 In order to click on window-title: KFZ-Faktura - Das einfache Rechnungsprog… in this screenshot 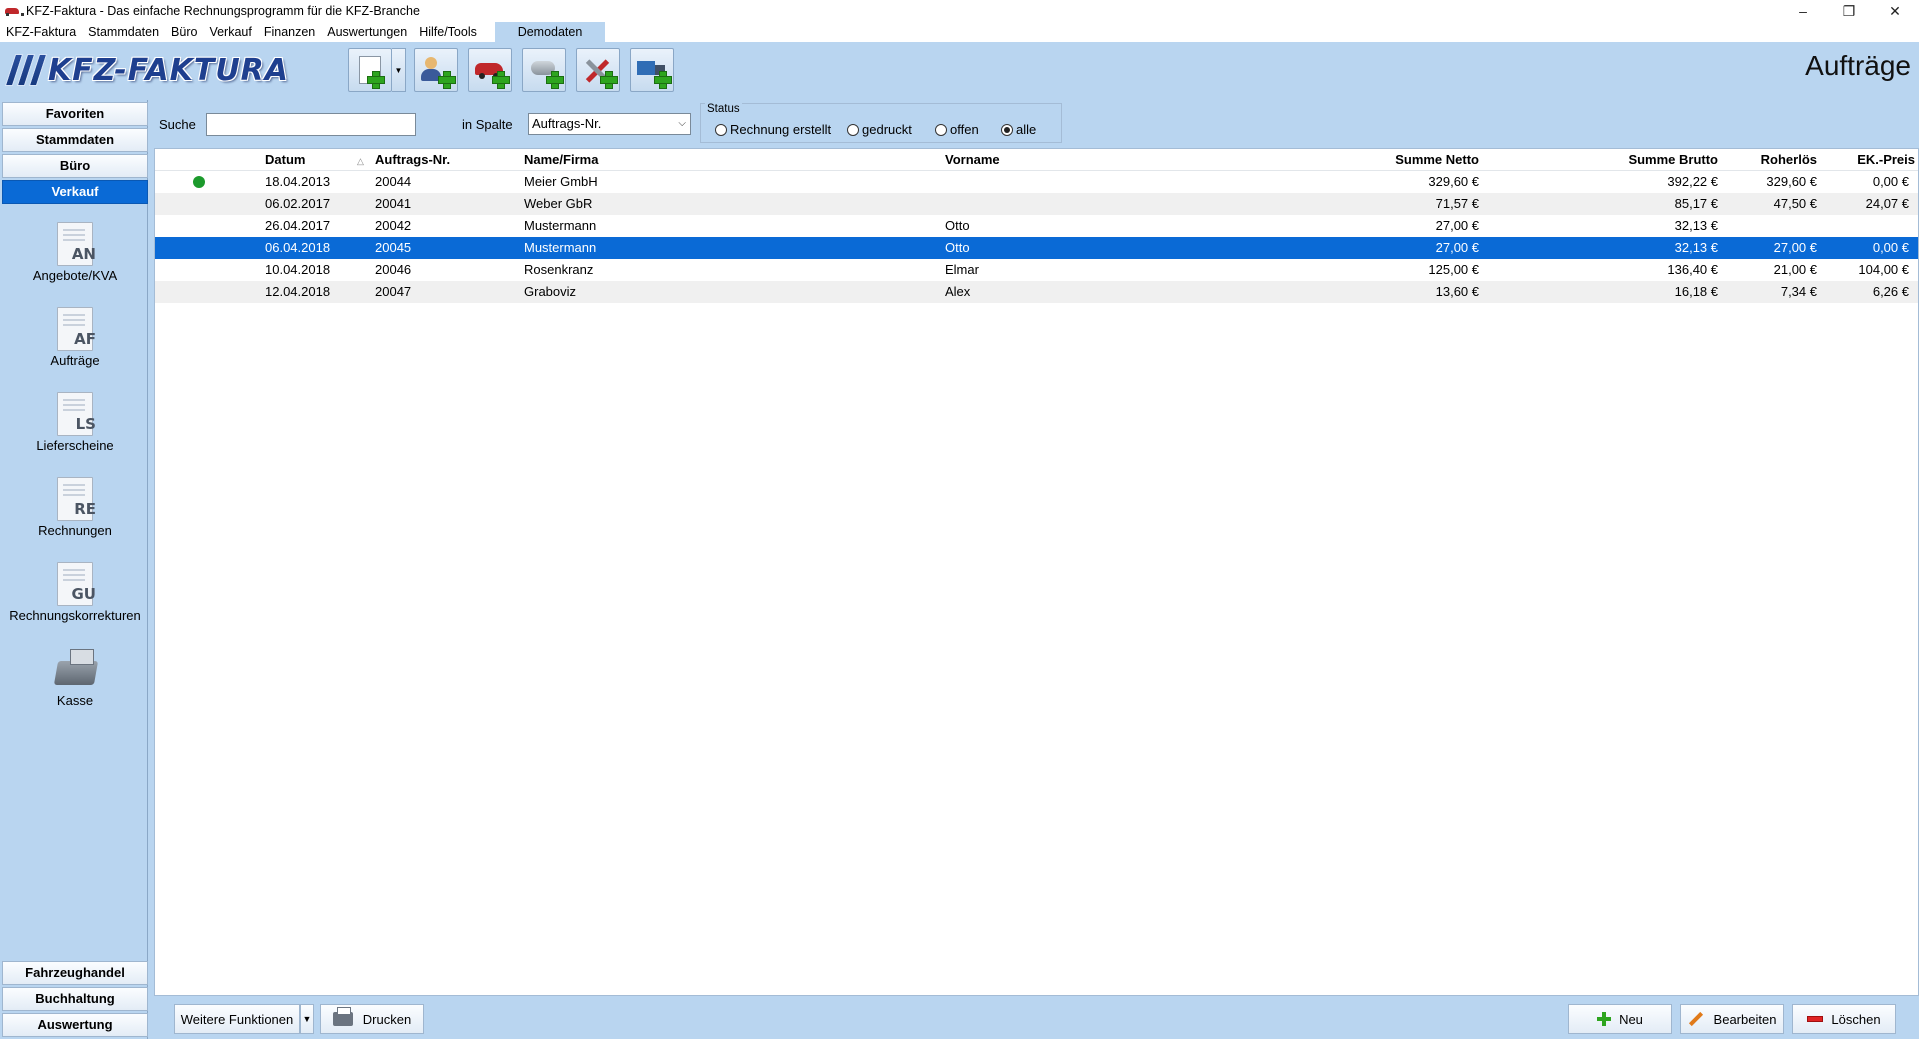, I will do `click(223, 11)`.